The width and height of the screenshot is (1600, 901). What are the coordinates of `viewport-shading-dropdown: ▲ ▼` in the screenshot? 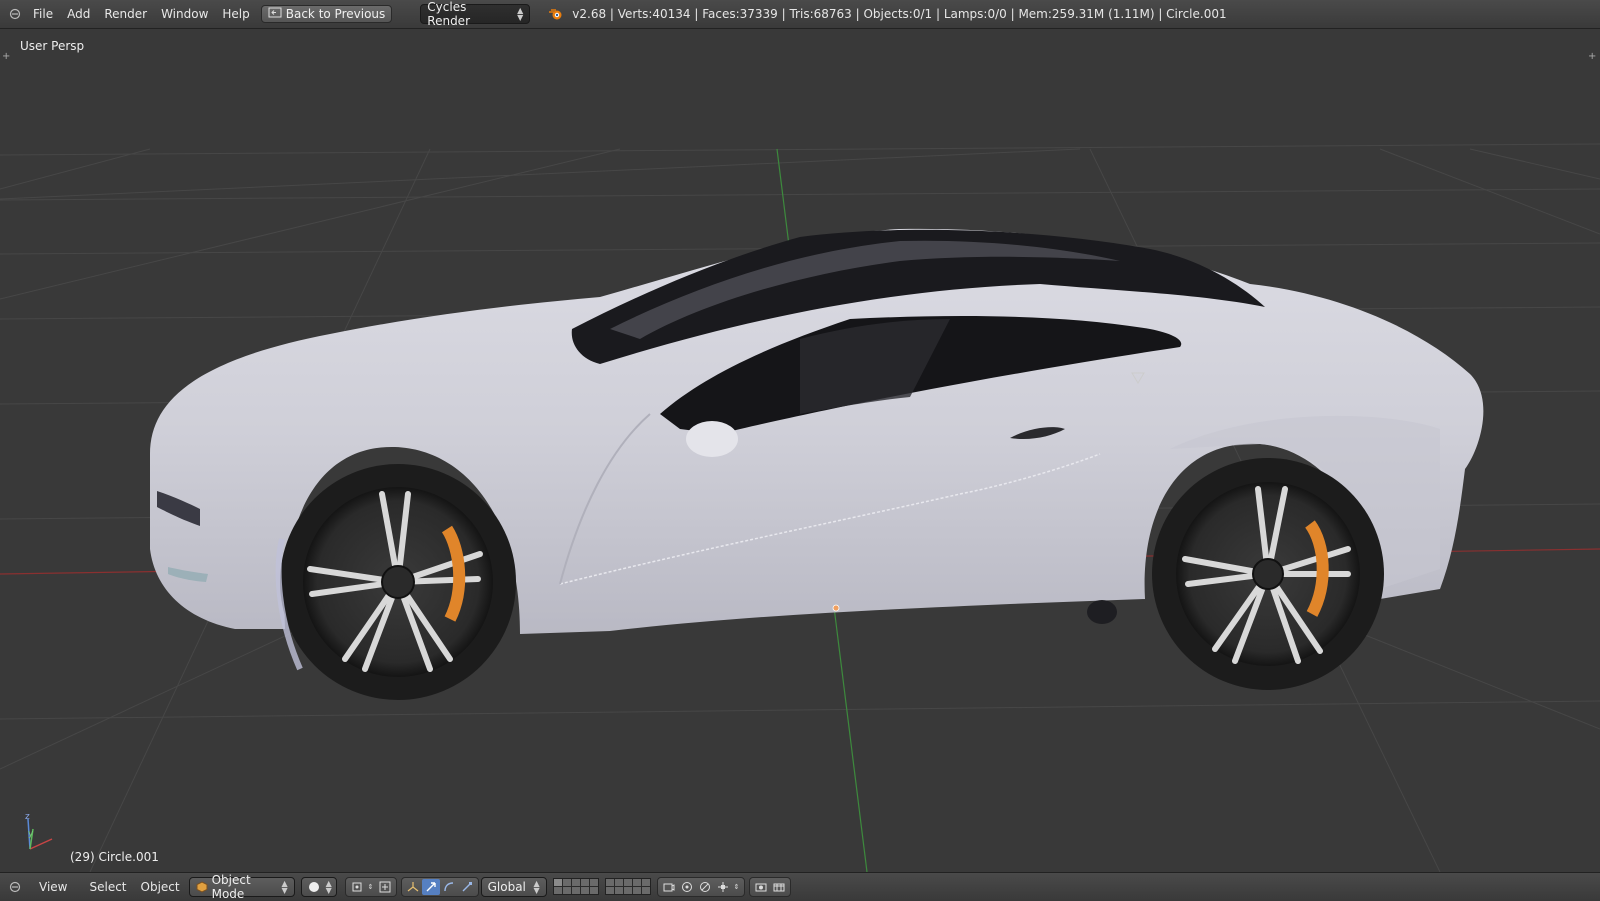 It's located at (318, 886).